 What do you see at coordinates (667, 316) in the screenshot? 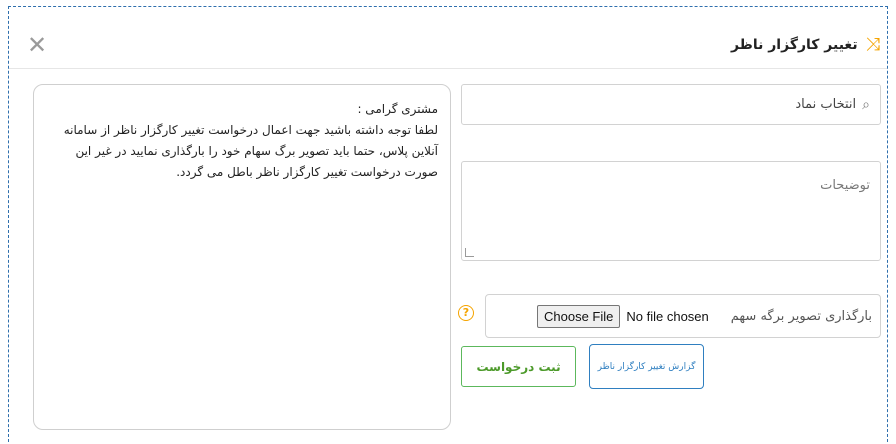
I see `no-file-chosen-text: No file chosen` at bounding box center [667, 316].